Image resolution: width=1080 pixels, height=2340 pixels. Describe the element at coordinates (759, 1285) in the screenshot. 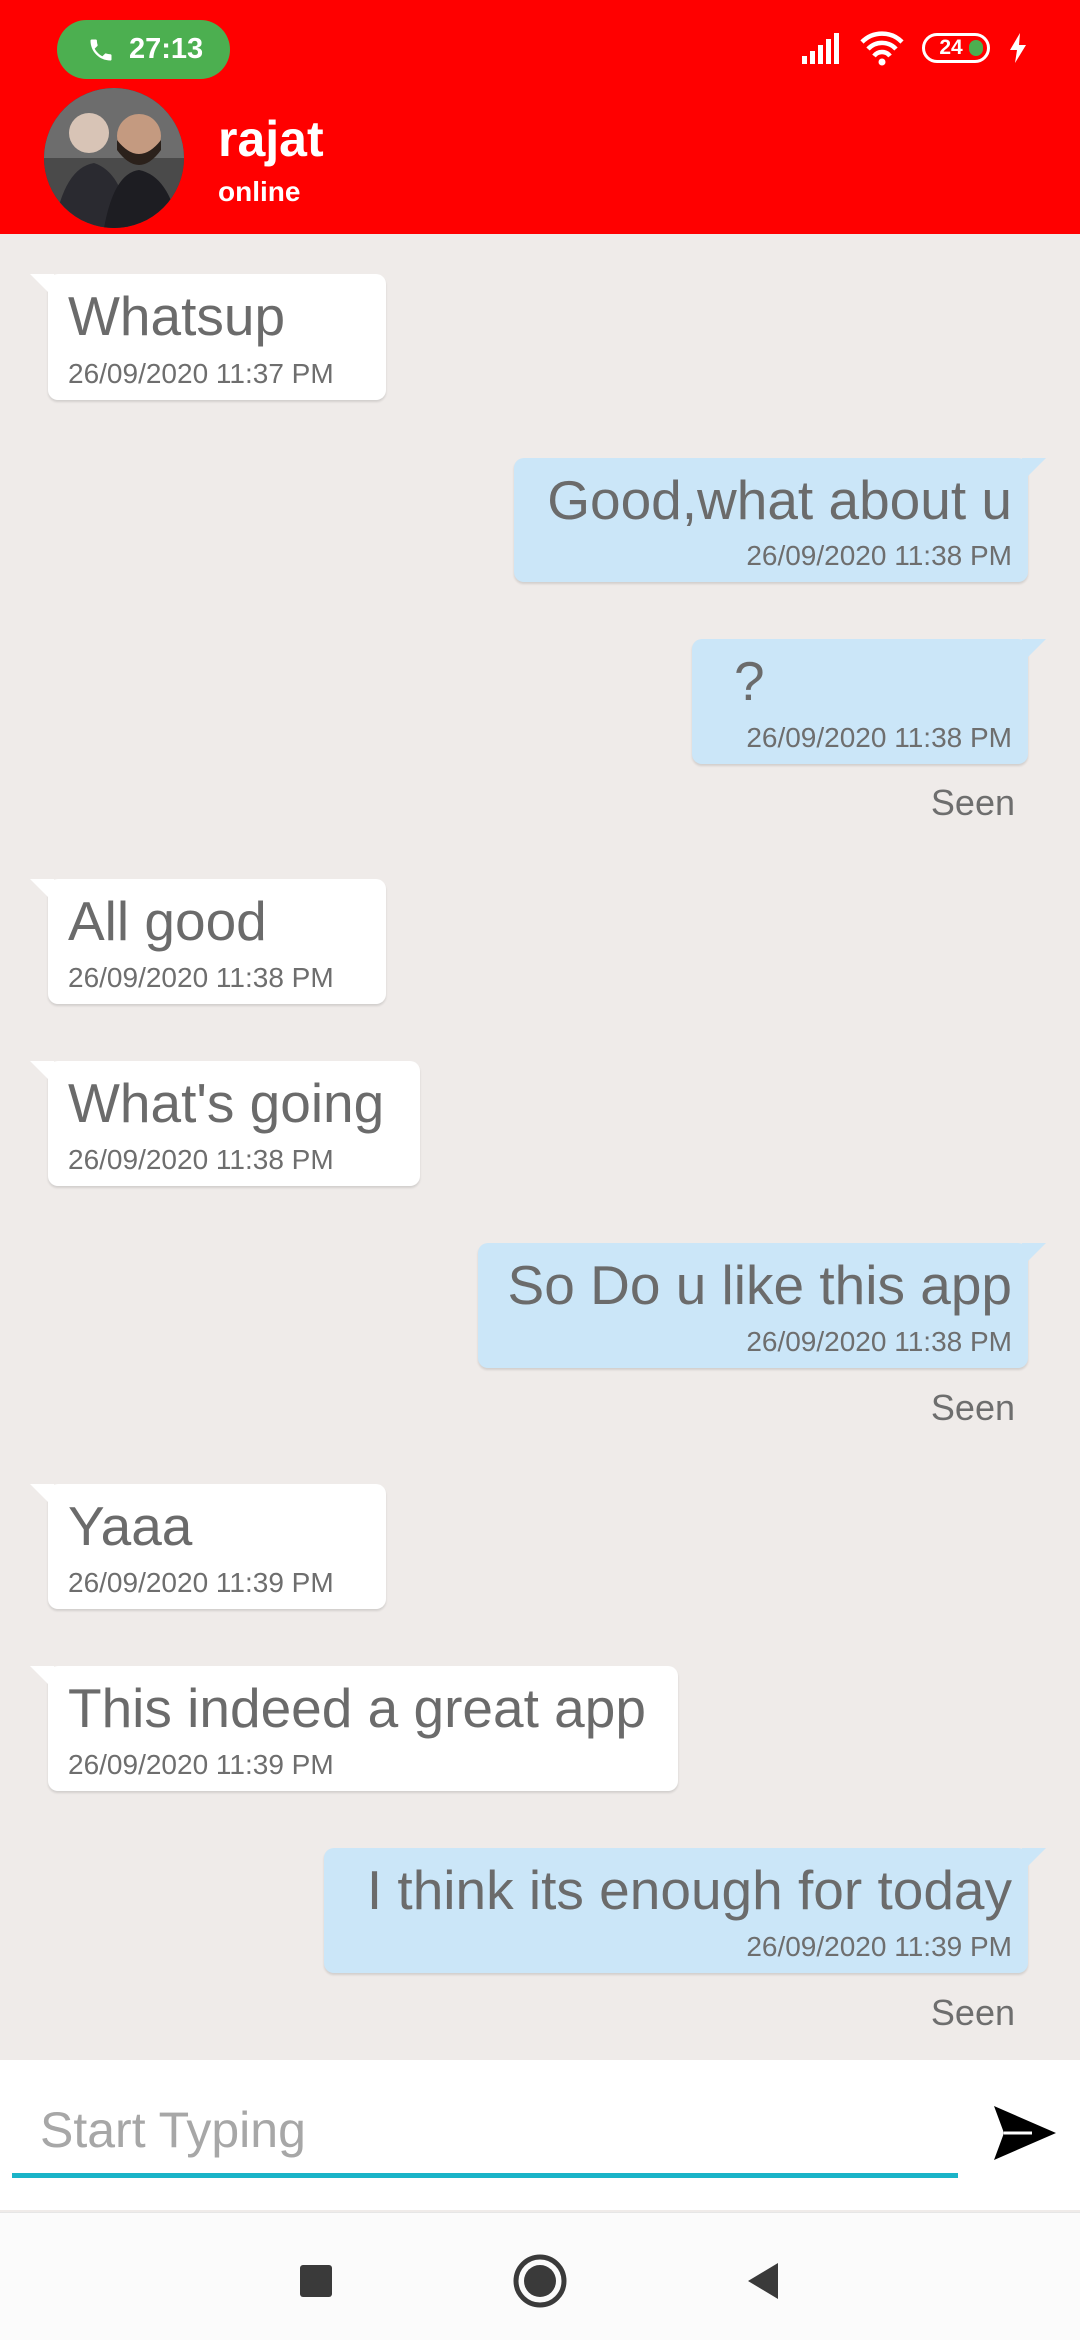

I see `message-text: So Do u like this app` at that location.